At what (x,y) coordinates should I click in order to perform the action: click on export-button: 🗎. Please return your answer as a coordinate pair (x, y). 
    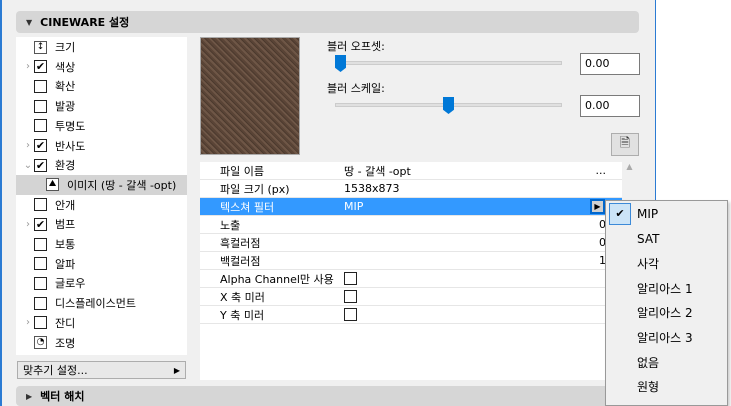
    Looking at the image, I should click on (625, 144).